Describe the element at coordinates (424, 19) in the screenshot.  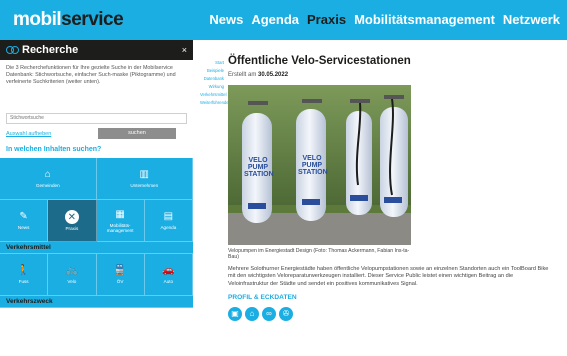
I see `nav-mobilitaetsmanagement: Mobilitätsmanagement` at that location.